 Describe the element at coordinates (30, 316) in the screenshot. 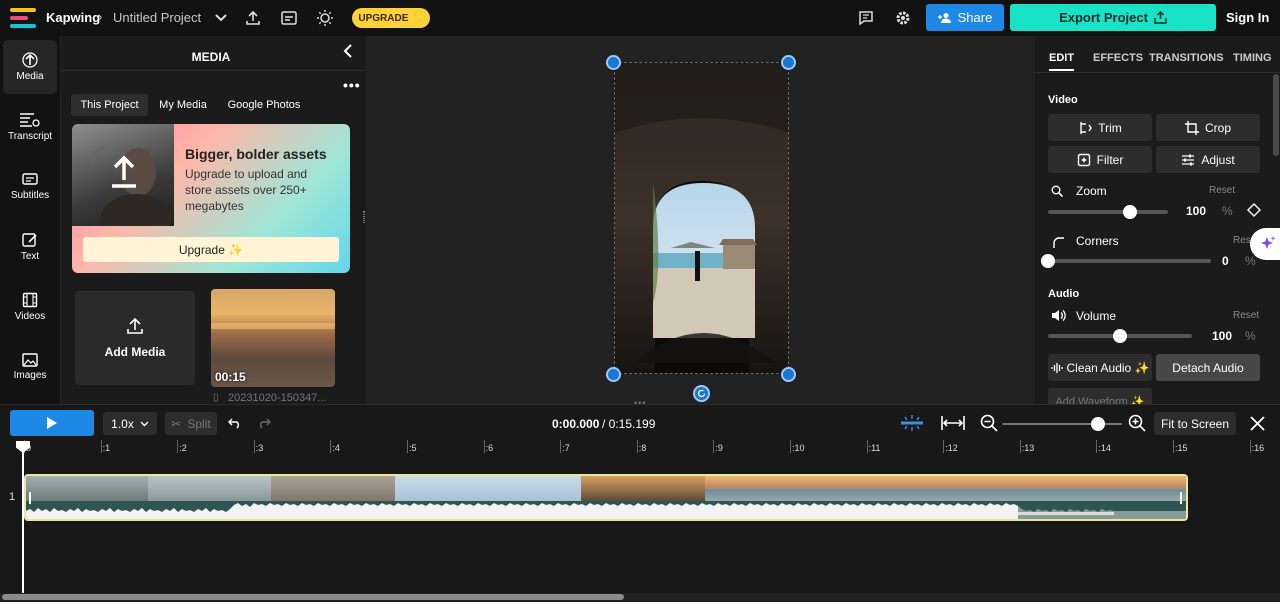

I see `rail-label: Videos` at that location.